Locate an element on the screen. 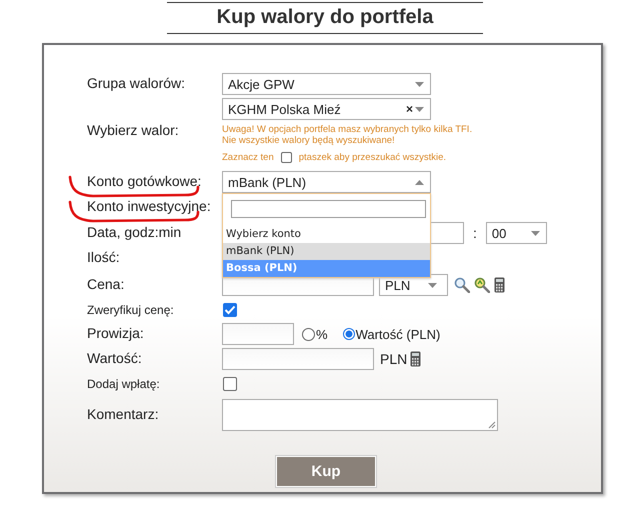 The width and height of the screenshot is (642, 513). field-label: Grupa walorów: is located at coordinates (136, 83).